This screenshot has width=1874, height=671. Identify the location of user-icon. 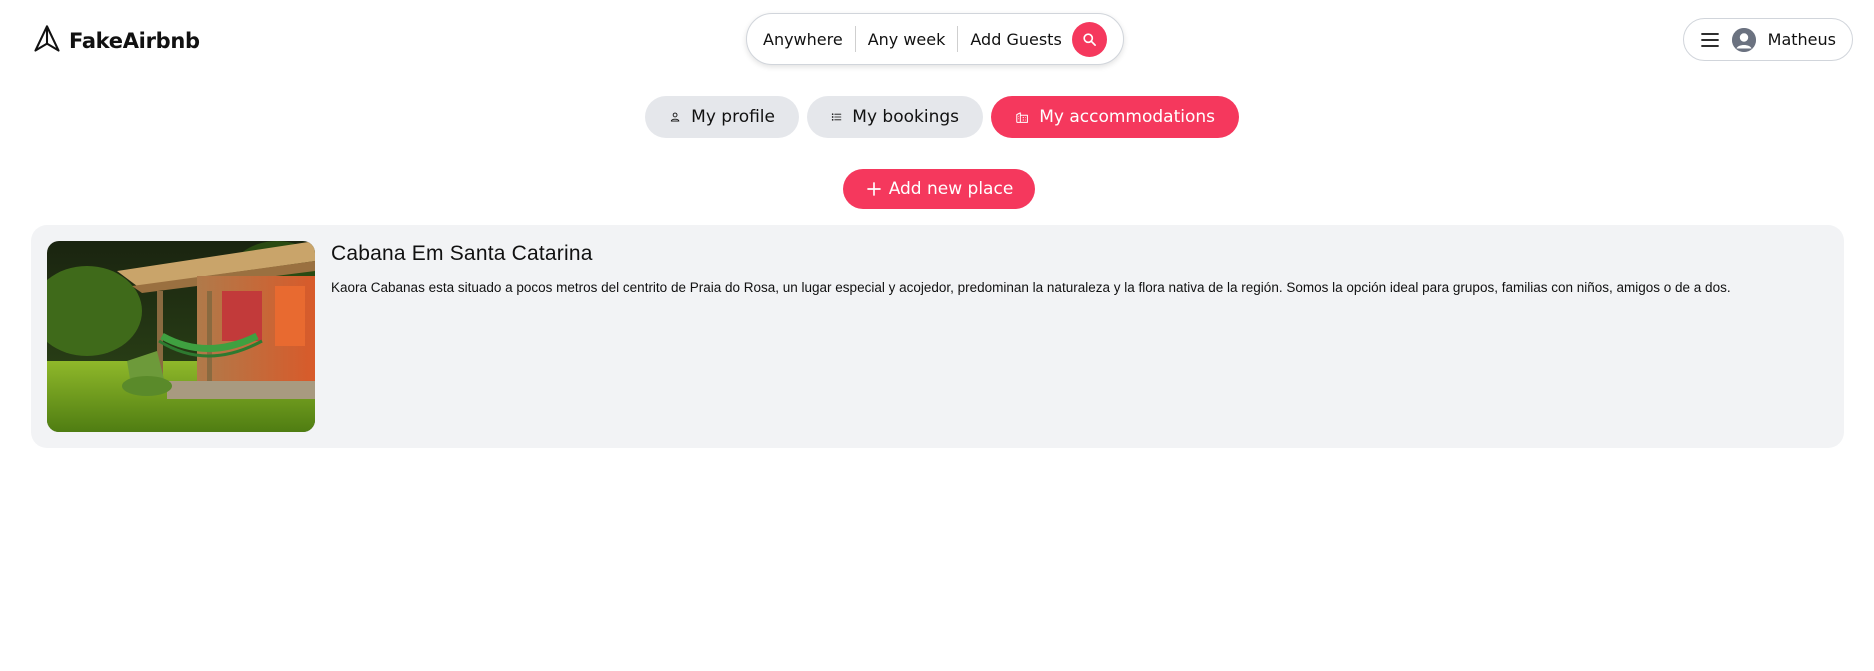
(675, 117).